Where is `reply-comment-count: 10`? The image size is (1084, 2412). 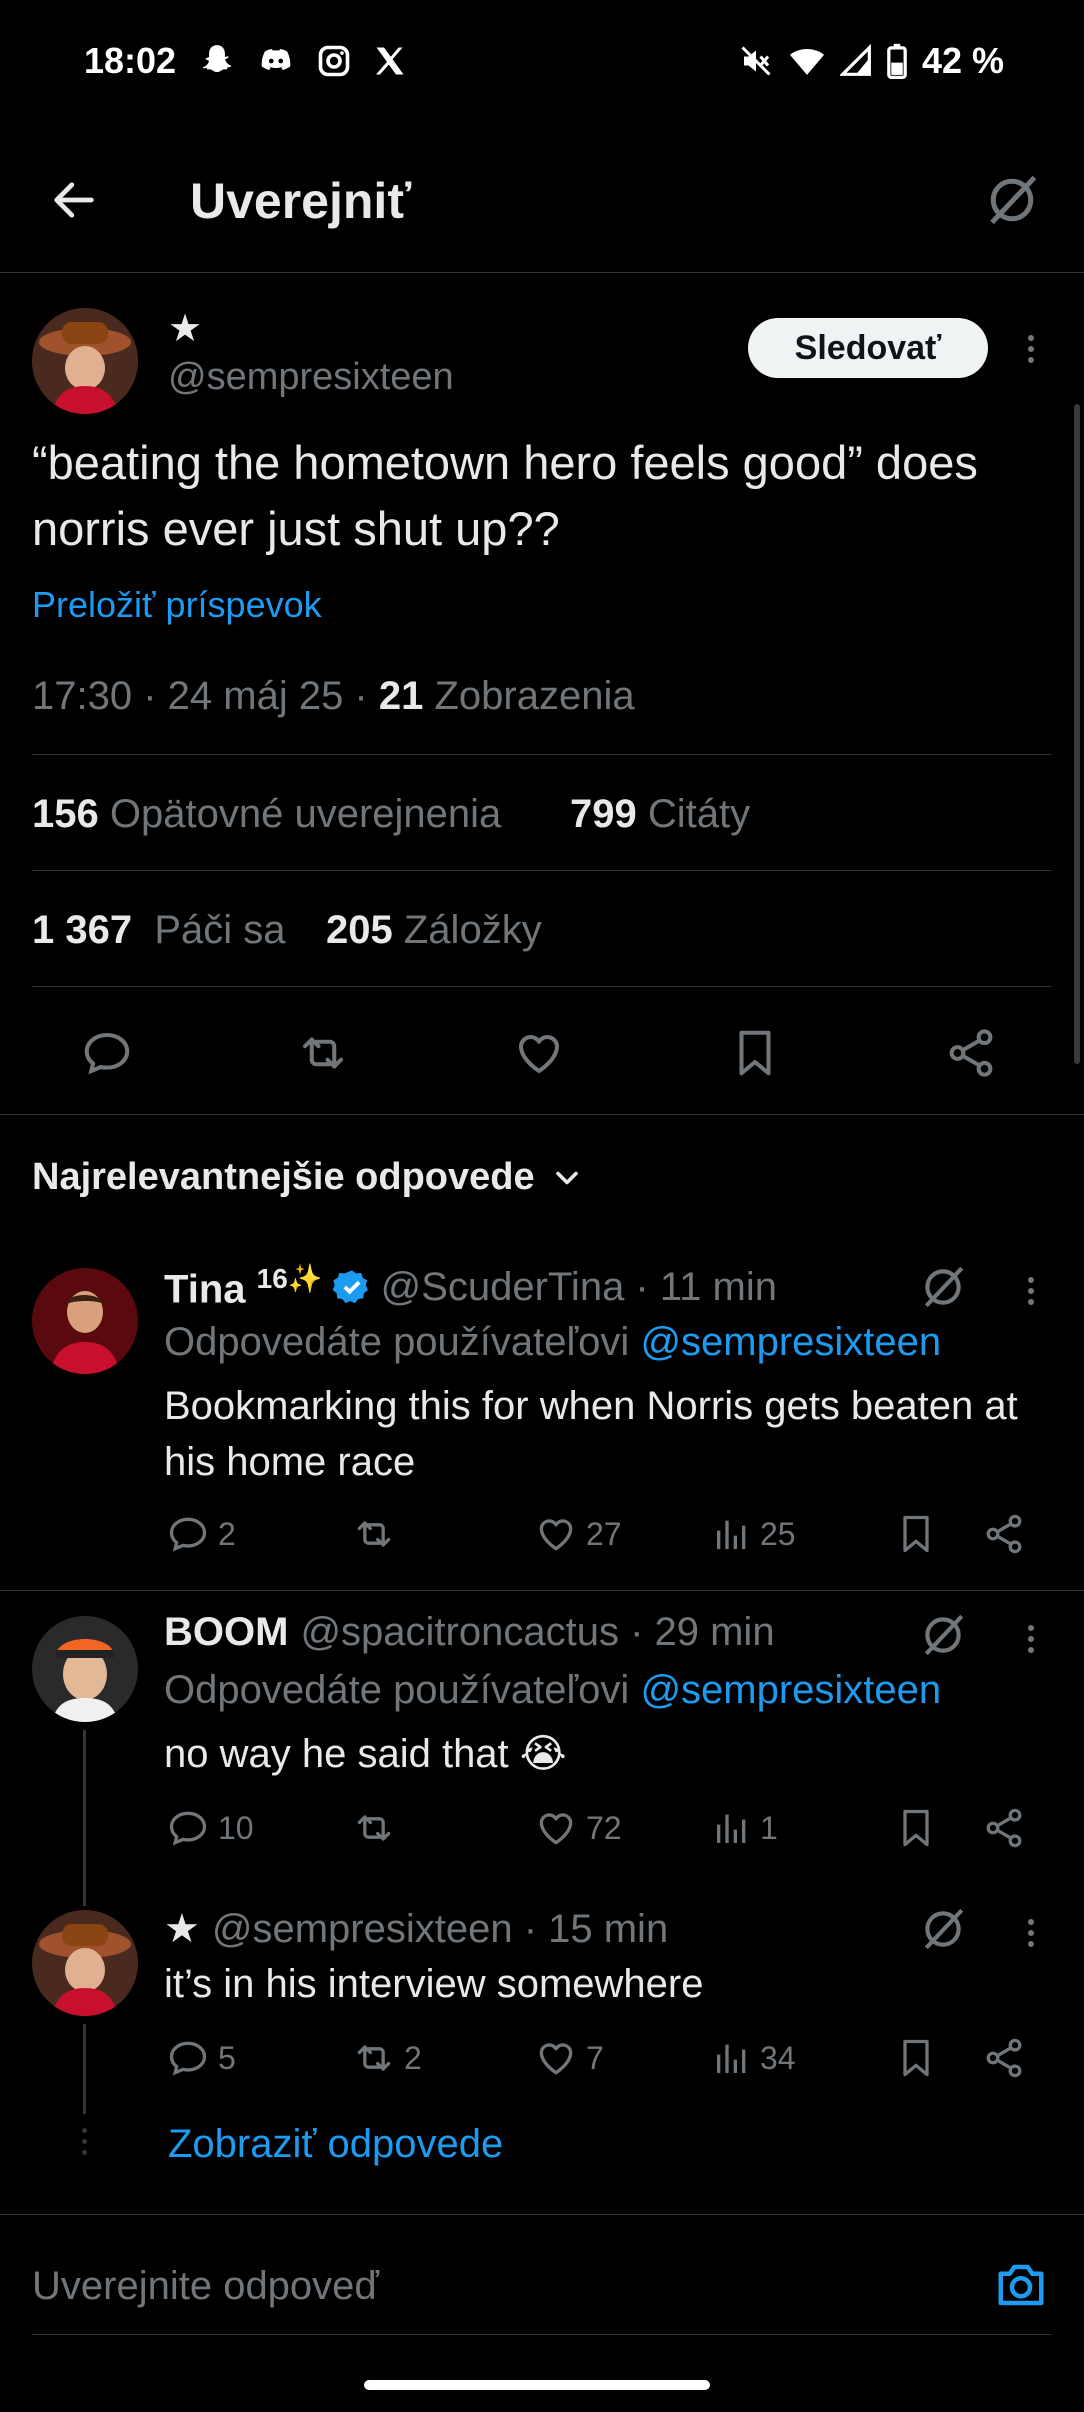
reply-comment-count: 10 is located at coordinates (236, 1827).